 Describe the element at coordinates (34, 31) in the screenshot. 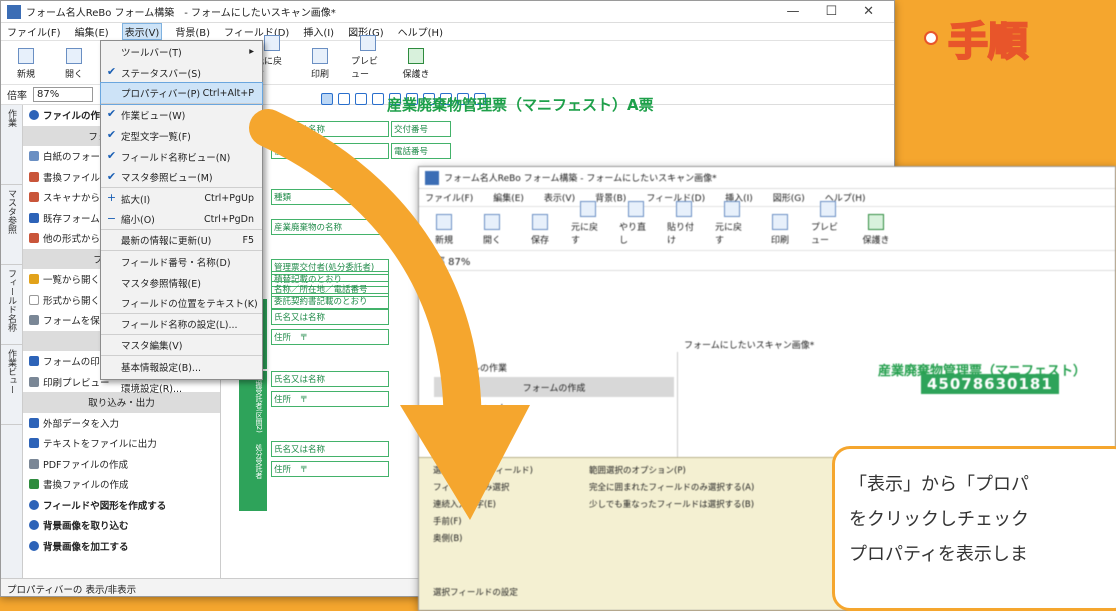

I see `menu-0: ファイル(F)` at that location.